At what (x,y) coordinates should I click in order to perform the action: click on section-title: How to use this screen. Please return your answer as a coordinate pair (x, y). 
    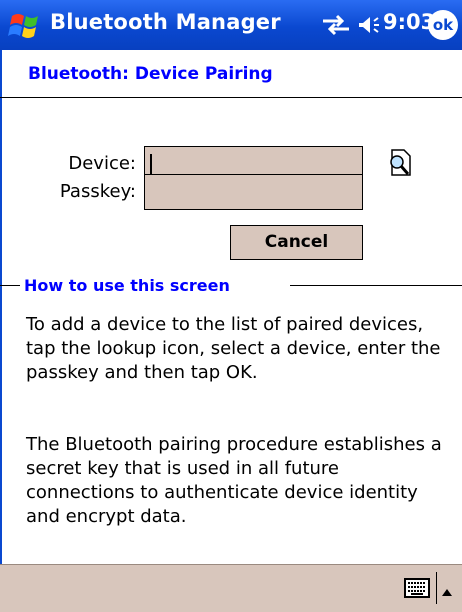
    Looking at the image, I should click on (127, 285).